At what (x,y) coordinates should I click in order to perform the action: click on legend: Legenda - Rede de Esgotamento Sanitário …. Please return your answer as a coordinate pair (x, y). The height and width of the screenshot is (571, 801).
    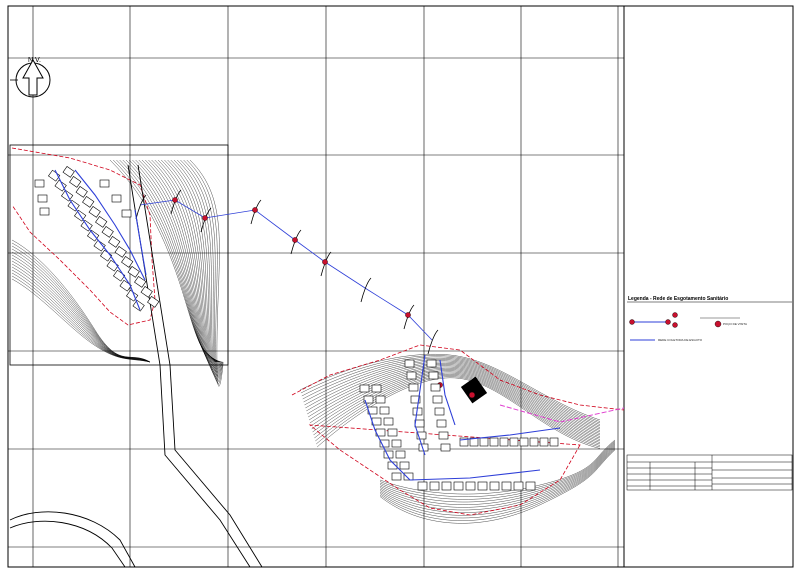
    Looking at the image, I should click on (709, 319).